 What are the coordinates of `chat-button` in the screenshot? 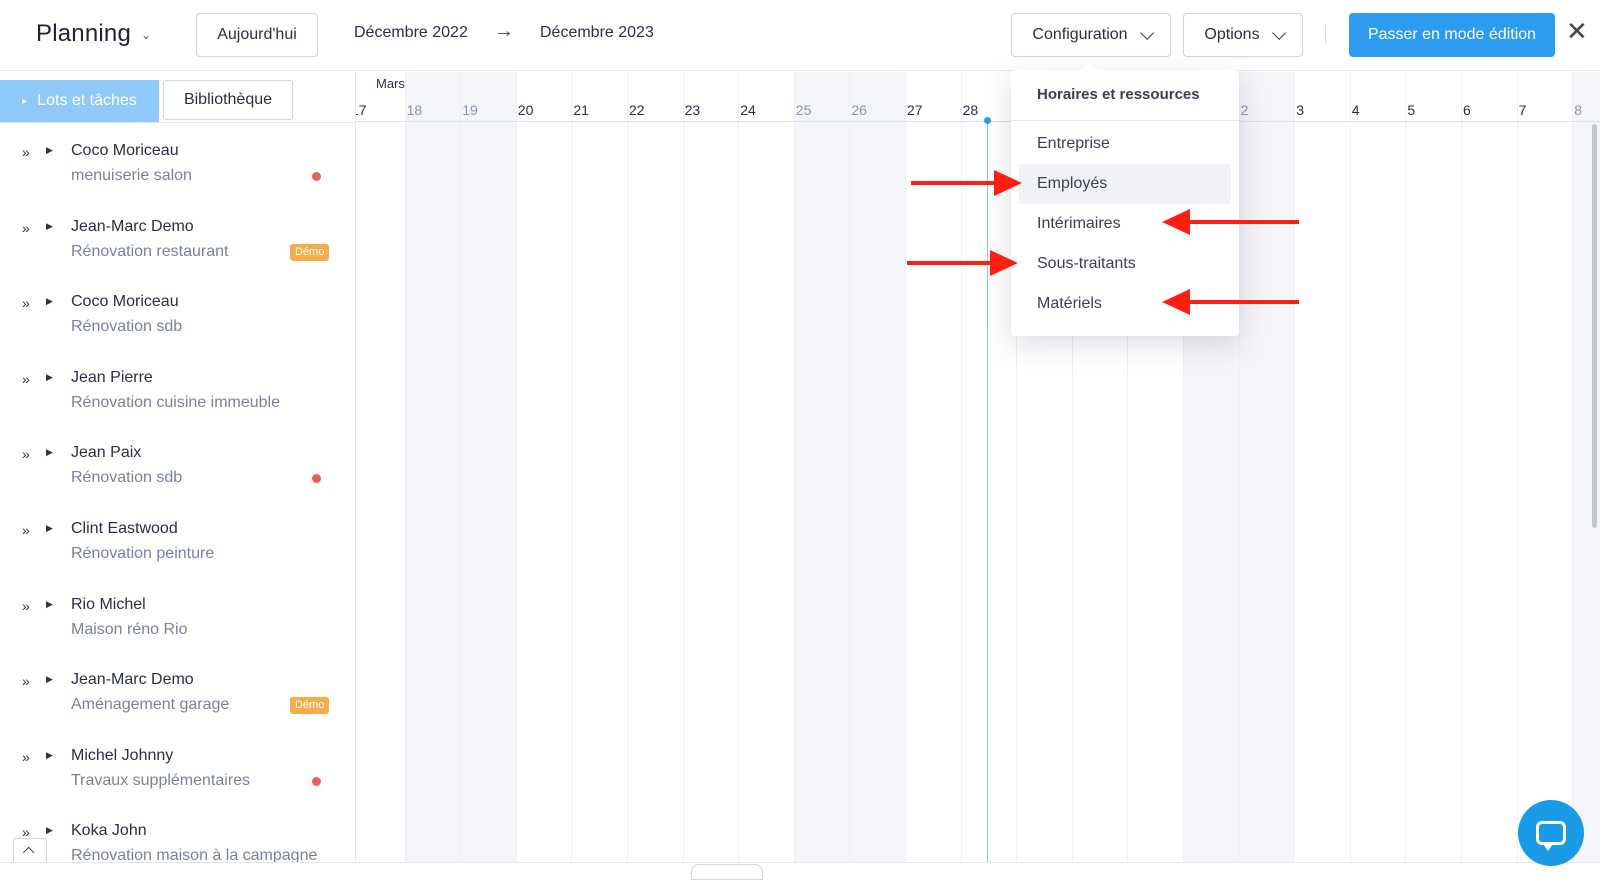 It's located at (1551, 833).